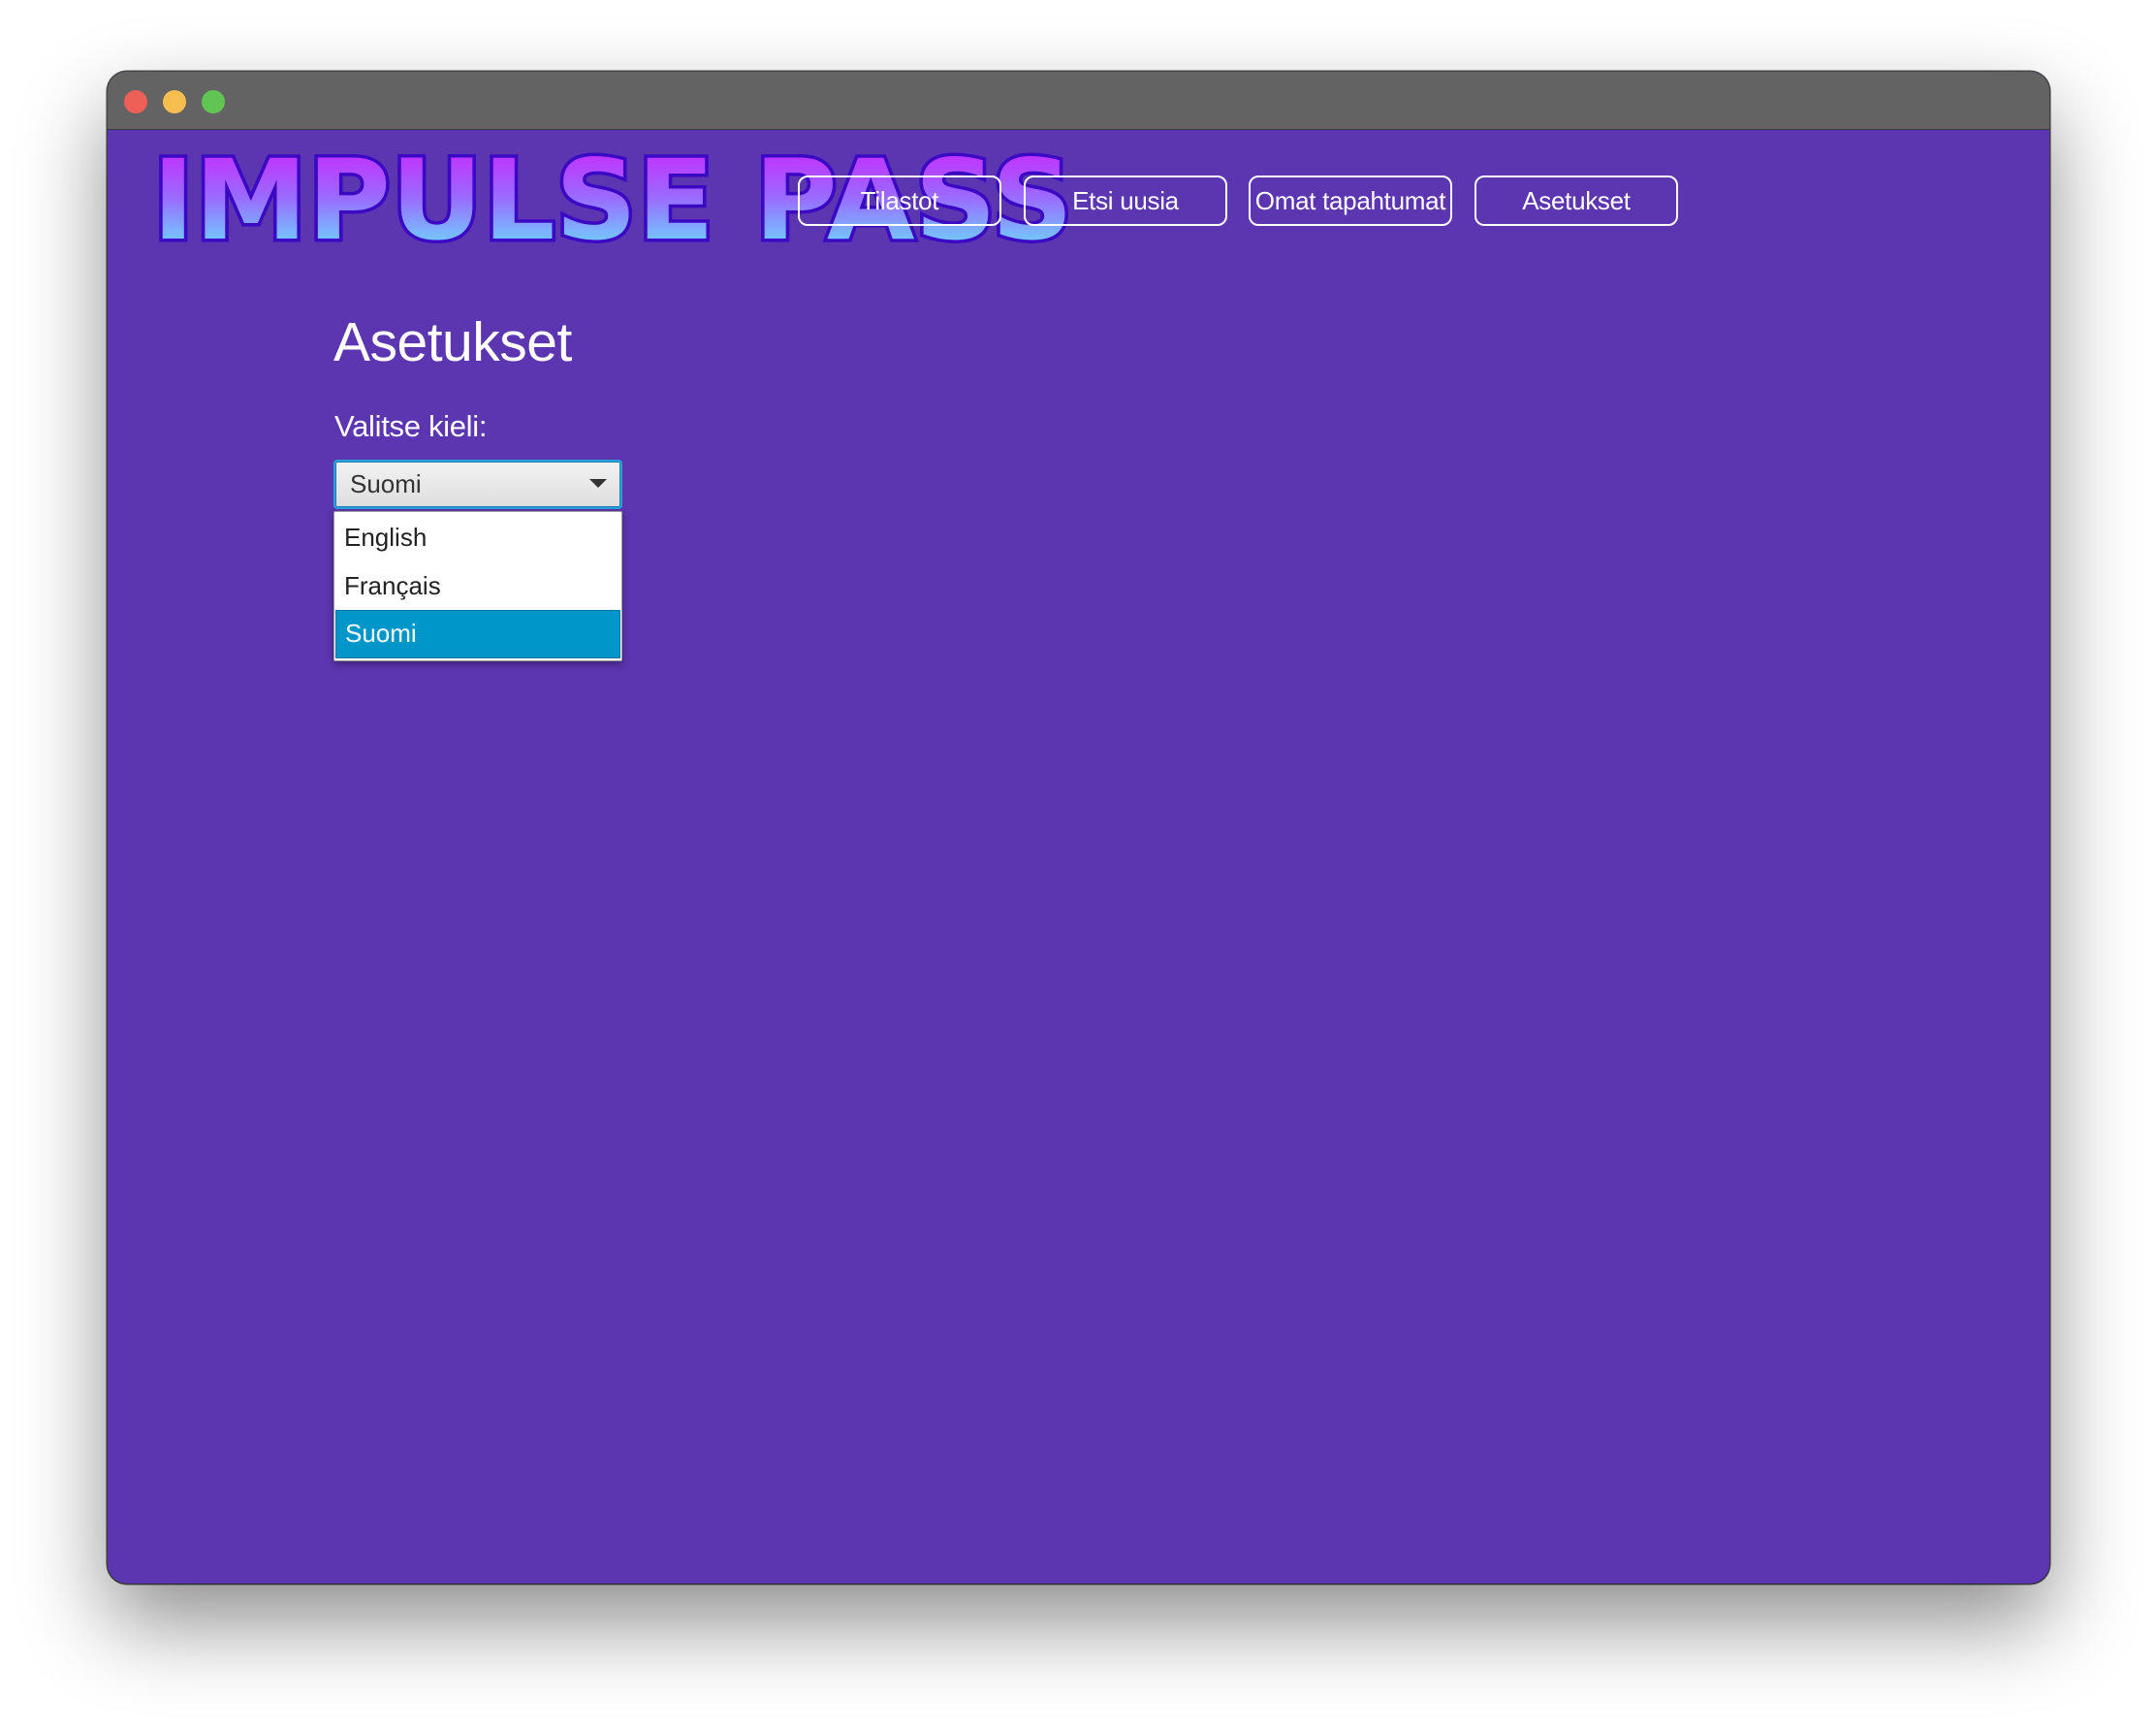 Image resolution: width=2156 pixels, height=1726 pixels. What do you see at coordinates (1350, 201) in the screenshot?
I see `nav-omat-tapahtumat-button: Omat tapahtumat` at bounding box center [1350, 201].